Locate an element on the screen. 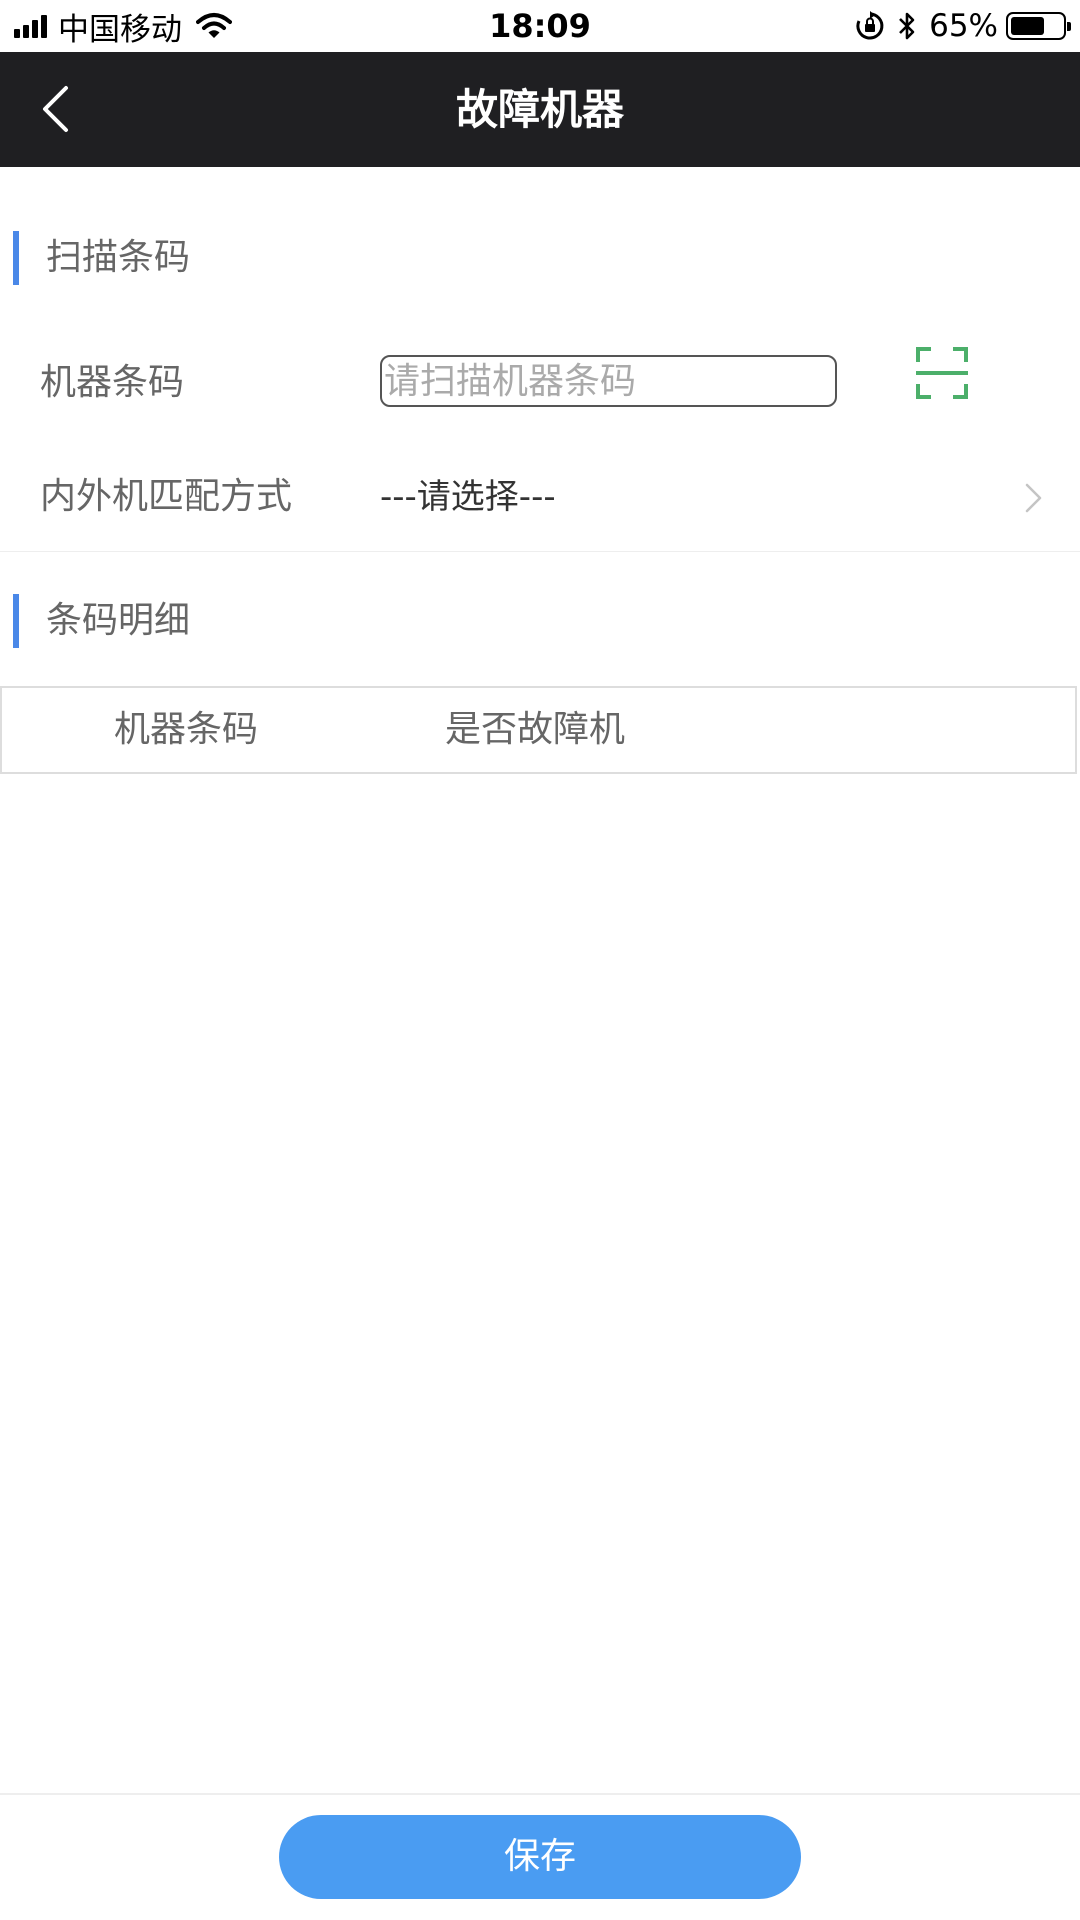  nav-bar: 故障机器 is located at coordinates (540, 109).